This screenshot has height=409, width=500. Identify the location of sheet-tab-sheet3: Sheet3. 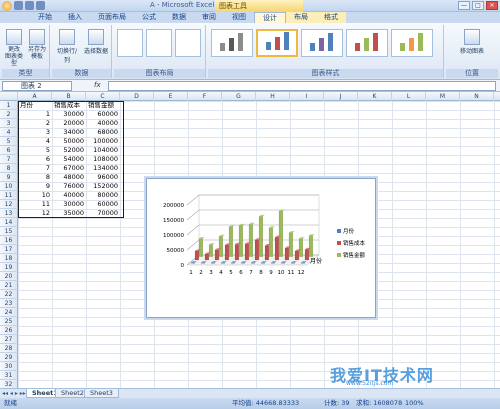
(101, 393).